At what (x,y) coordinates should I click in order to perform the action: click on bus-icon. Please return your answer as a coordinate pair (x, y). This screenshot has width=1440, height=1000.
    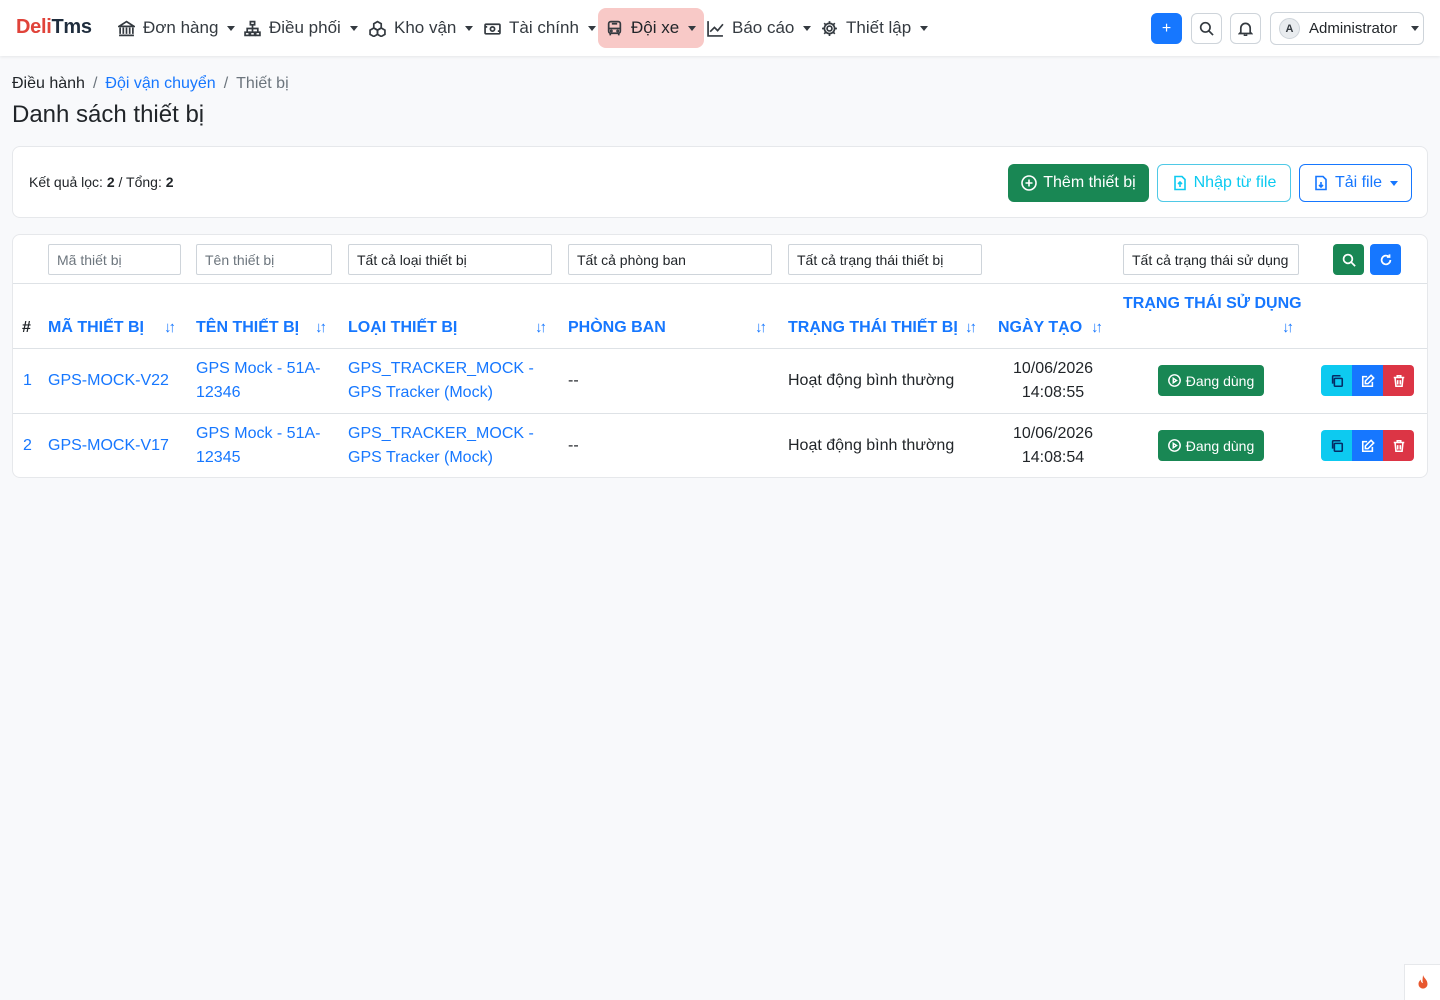
    Looking at the image, I should click on (614, 27).